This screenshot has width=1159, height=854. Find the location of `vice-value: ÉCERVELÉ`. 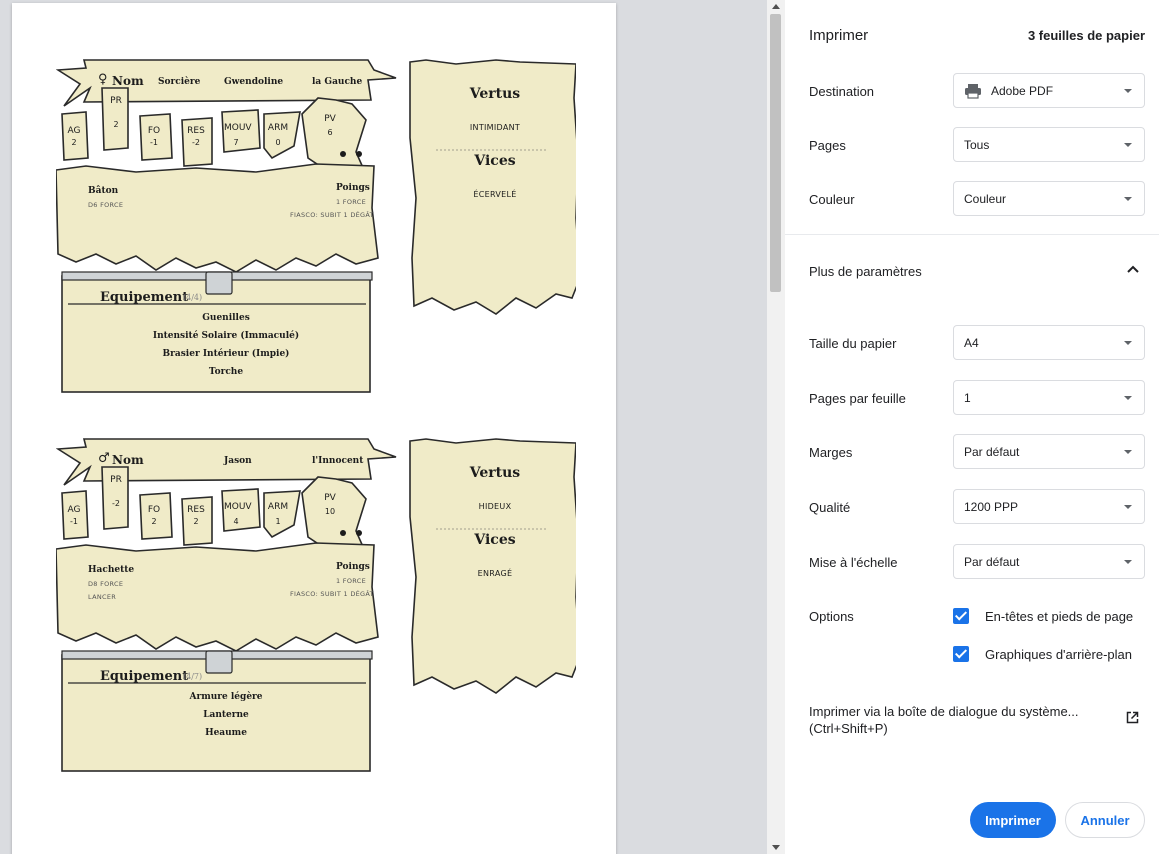

vice-value: ÉCERVELÉ is located at coordinates (495, 194).